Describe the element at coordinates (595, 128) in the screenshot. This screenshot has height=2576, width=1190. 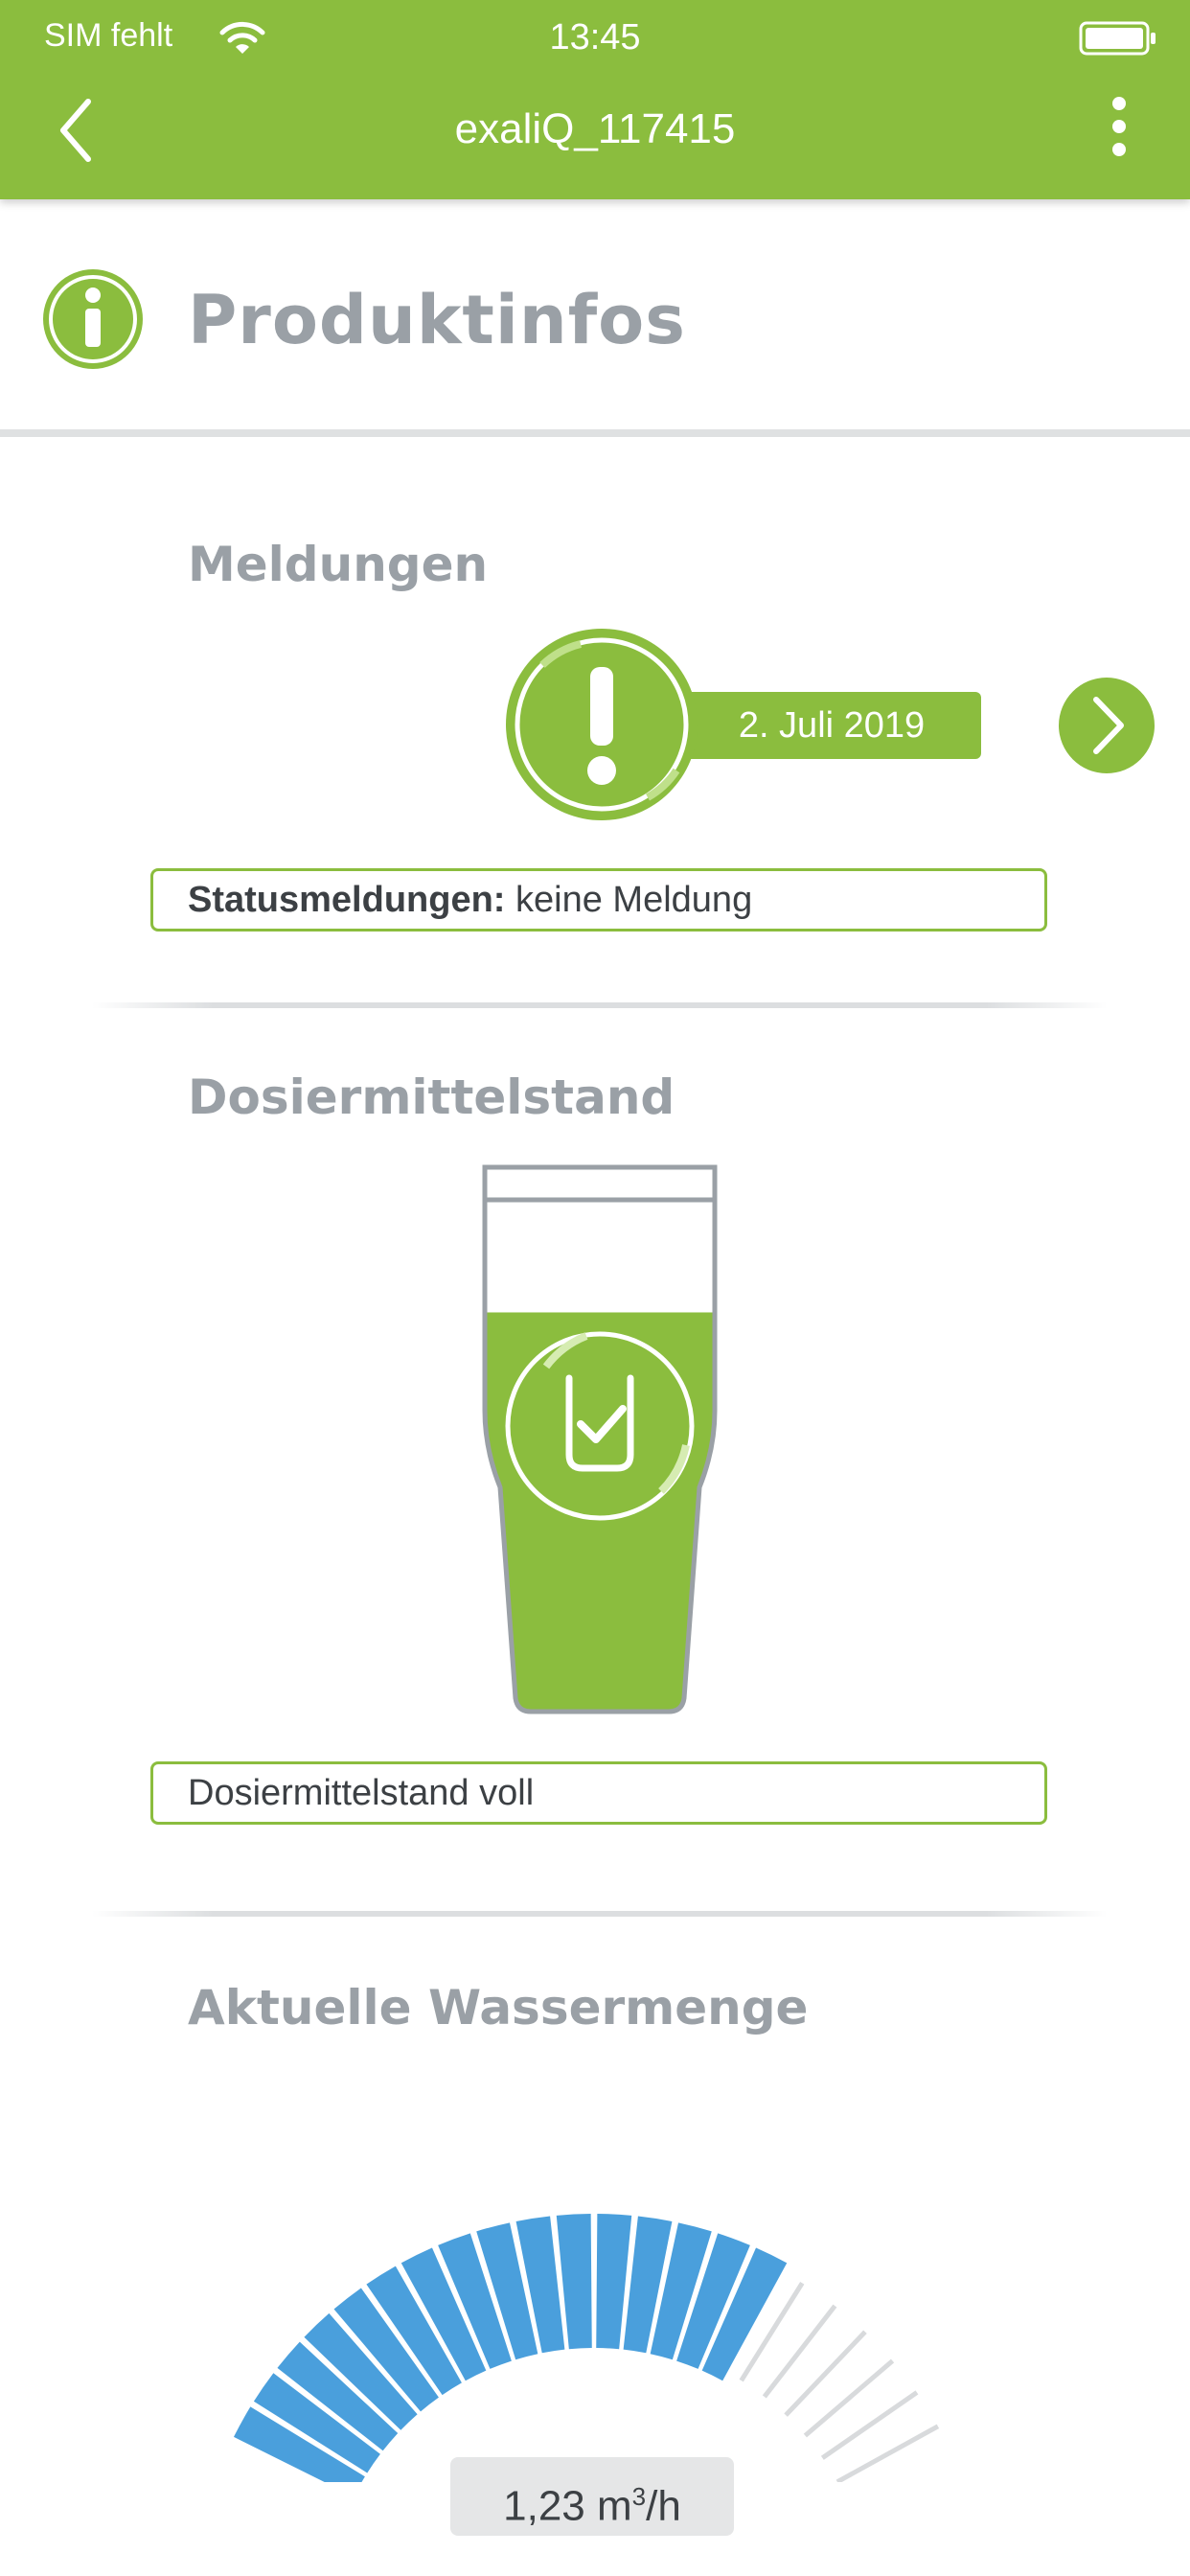
I see `app-bar-title: exaliQ_117415` at that location.